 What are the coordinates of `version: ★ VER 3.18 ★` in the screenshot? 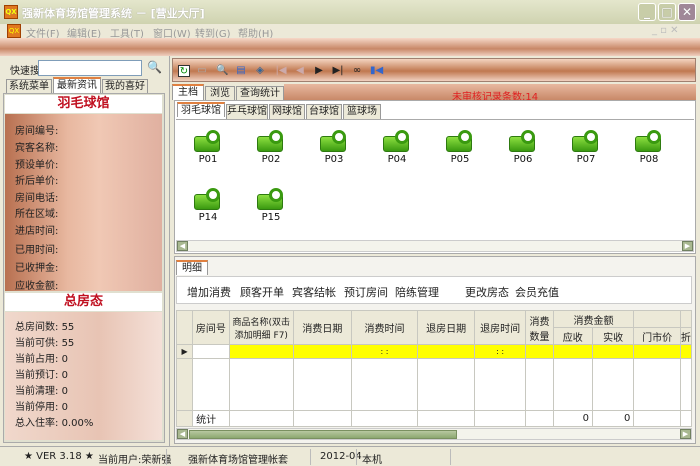 It's located at (59, 456).